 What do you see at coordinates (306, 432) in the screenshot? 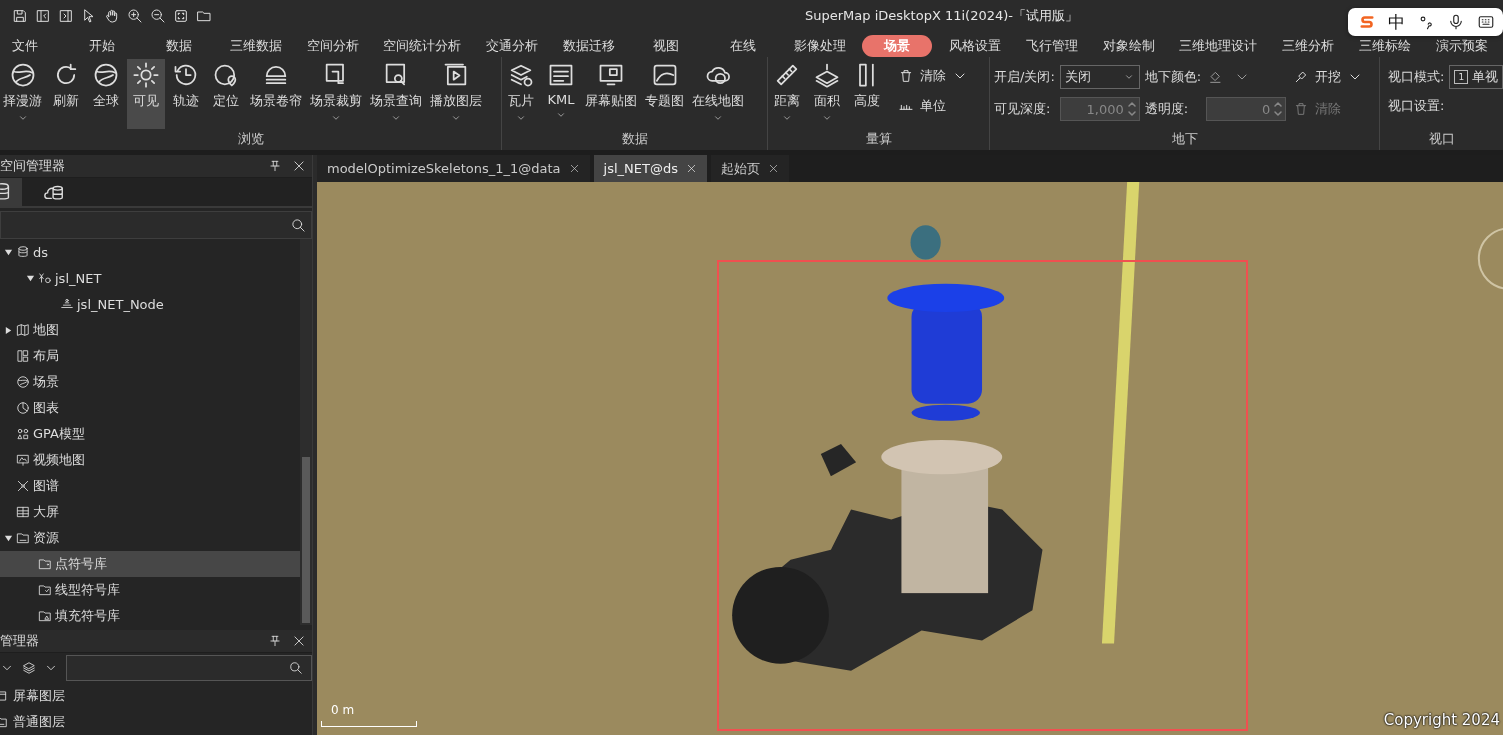
I see `scrollbar` at bounding box center [306, 432].